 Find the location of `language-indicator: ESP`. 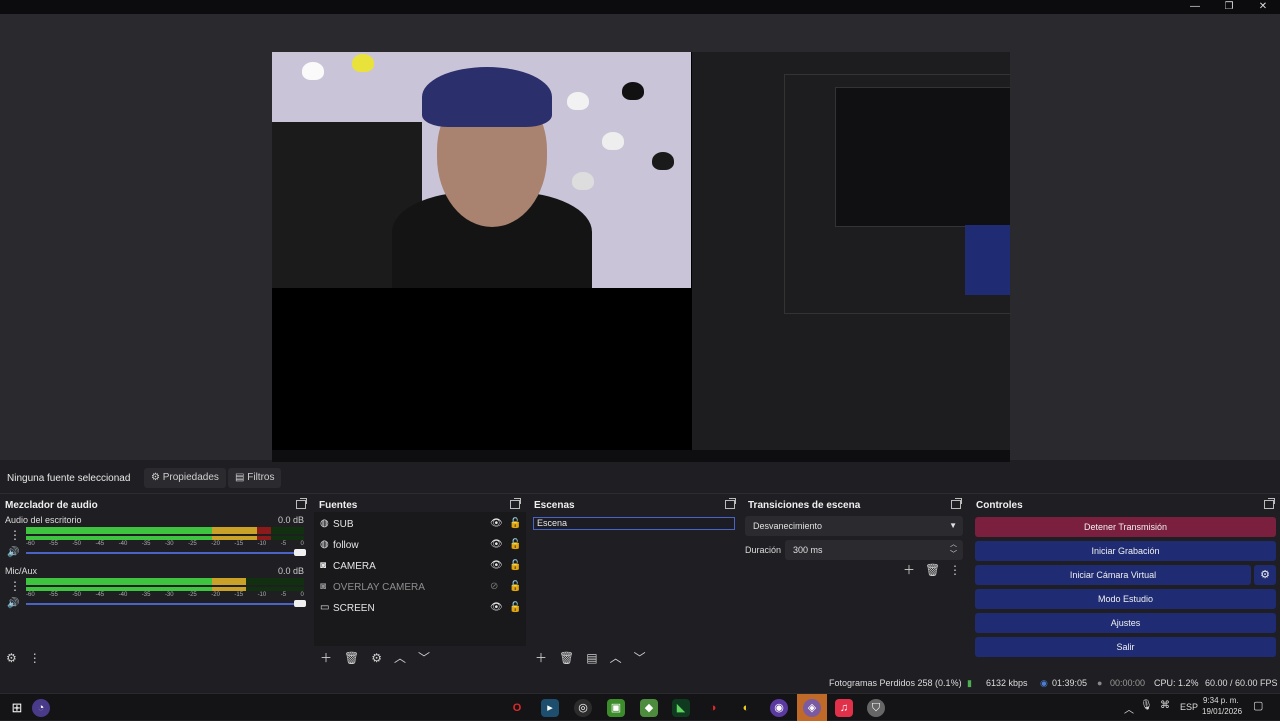

language-indicator: ESP is located at coordinates (1189, 707).